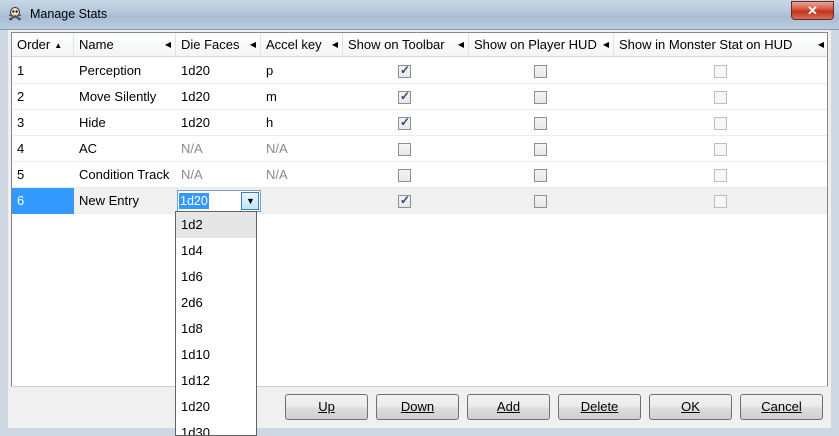  What do you see at coordinates (419, 201) in the screenshot?
I see `table-row-editing: 6 New Entry 1d20 ▼ ✓` at bounding box center [419, 201].